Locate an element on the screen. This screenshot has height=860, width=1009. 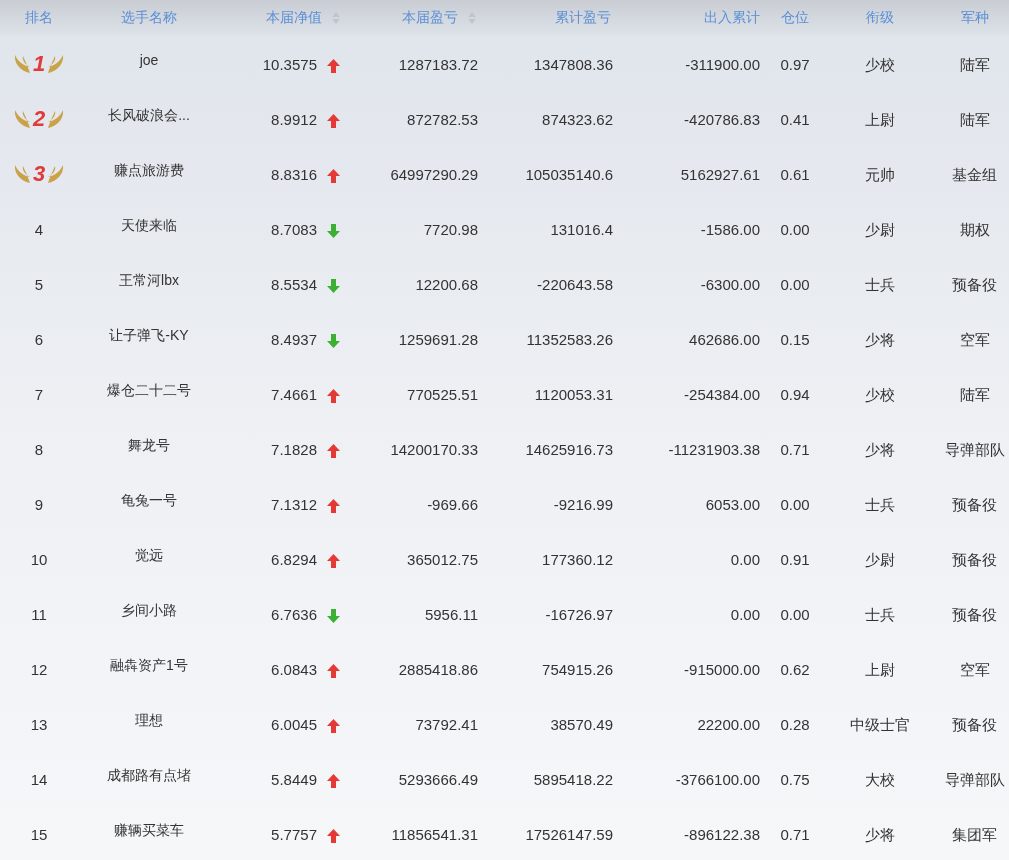
rank-title: 元帅 is located at coordinates (880, 175).